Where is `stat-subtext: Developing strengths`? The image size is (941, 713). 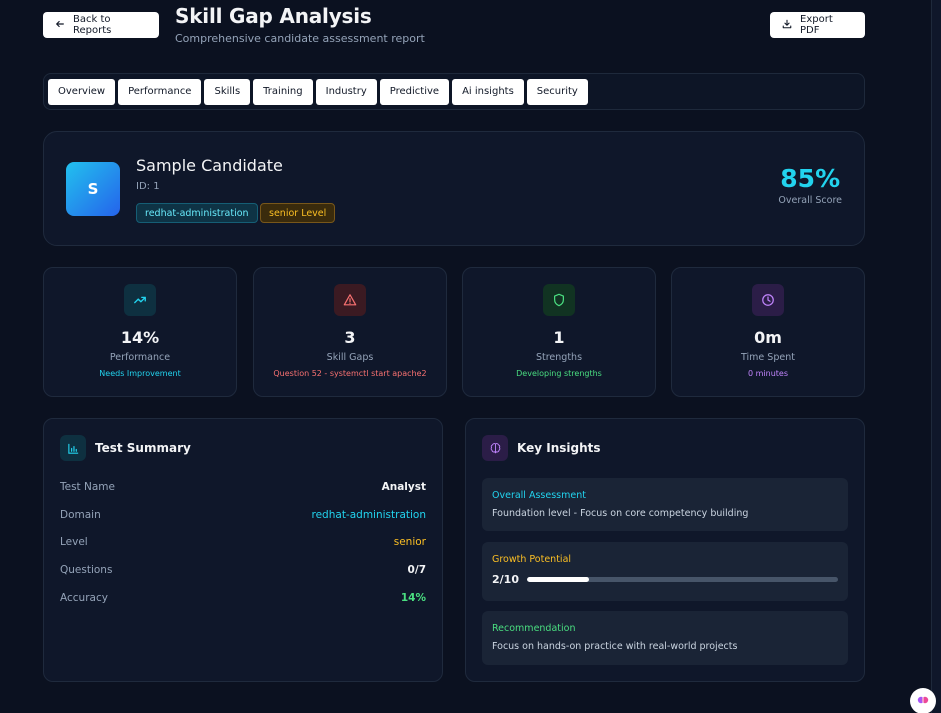 stat-subtext: Developing strengths is located at coordinates (559, 373).